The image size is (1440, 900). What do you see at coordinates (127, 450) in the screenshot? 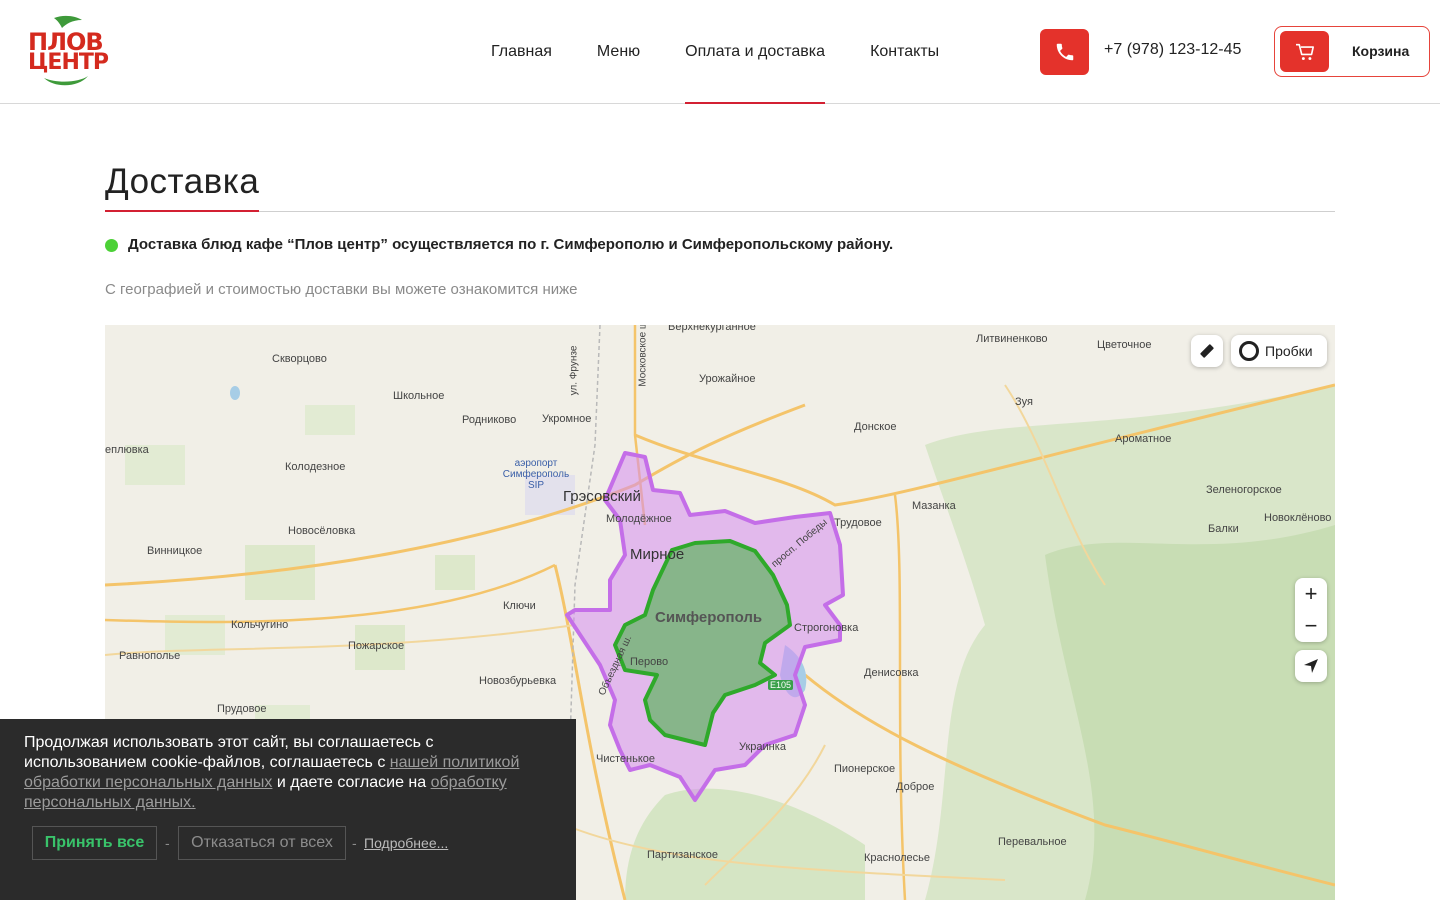
I see `map-place: еплювка` at bounding box center [127, 450].